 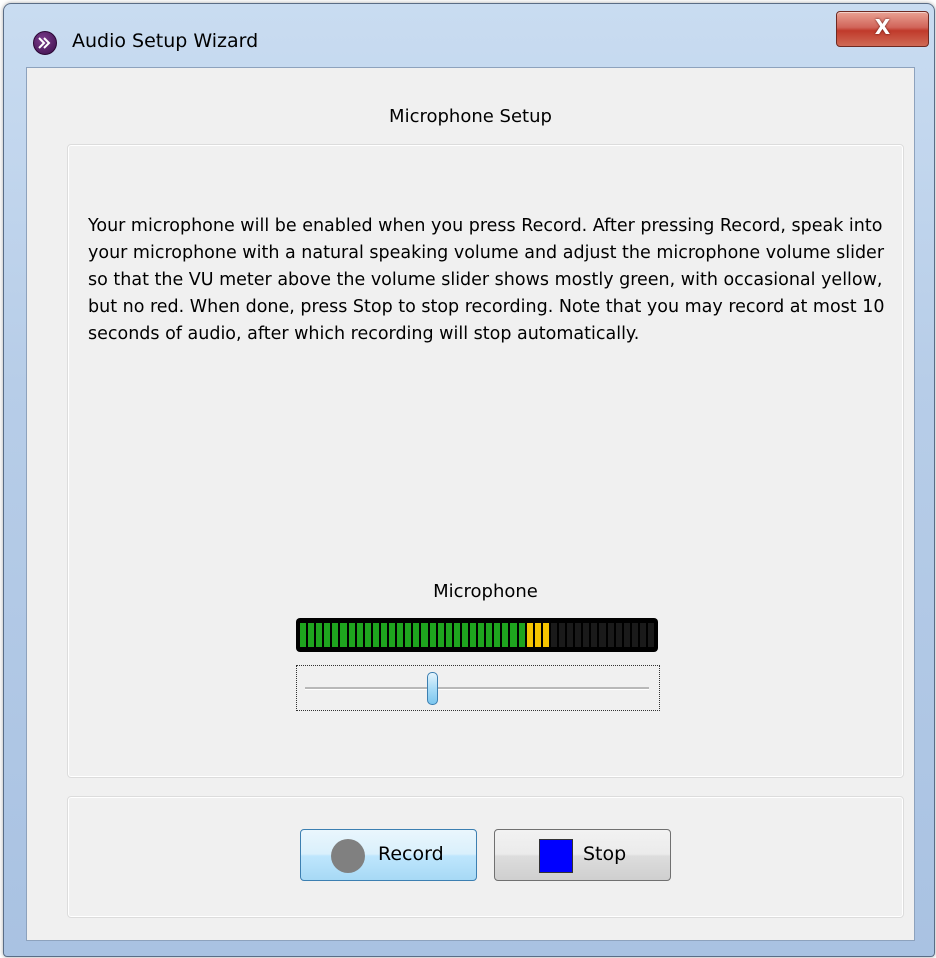 I want to click on window-title: Audio Setup Wizard, so click(x=165, y=41).